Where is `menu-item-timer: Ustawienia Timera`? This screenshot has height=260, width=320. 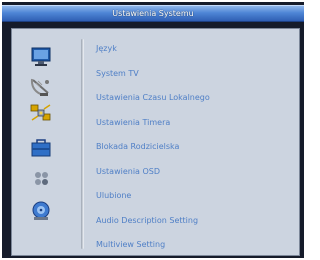 menu-item-timer: Ustawienia Timera is located at coordinates (153, 123).